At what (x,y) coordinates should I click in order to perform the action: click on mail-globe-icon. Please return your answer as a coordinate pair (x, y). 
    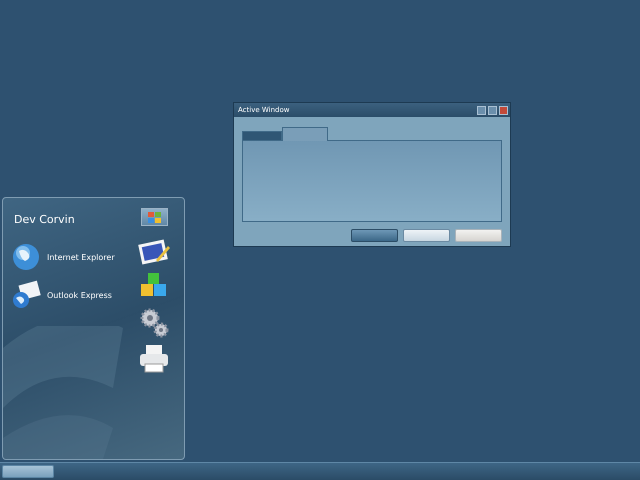
    Looking at the image, I should click on (26, 295).